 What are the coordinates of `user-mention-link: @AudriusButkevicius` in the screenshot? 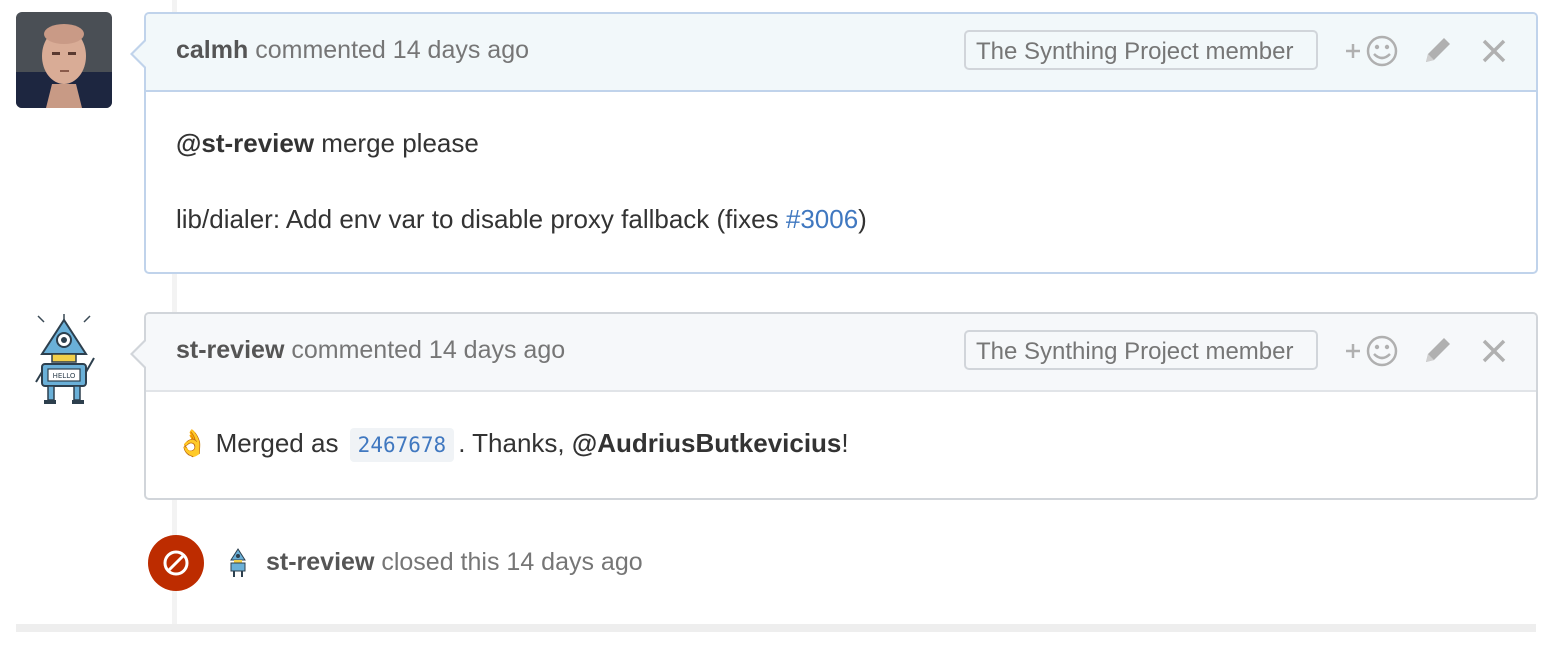 It's located at (707, 443).